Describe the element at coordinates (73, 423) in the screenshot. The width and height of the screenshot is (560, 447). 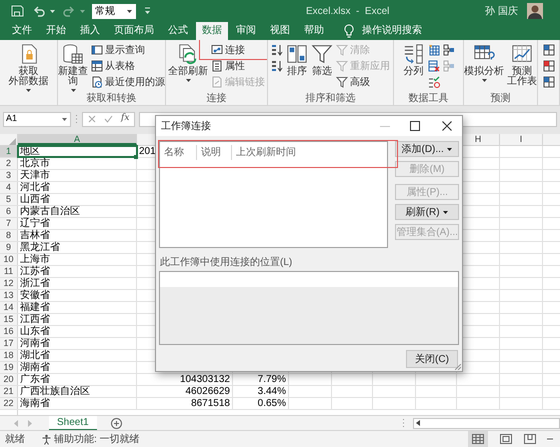
I see `sheet-tab: Sheet1` at that location.